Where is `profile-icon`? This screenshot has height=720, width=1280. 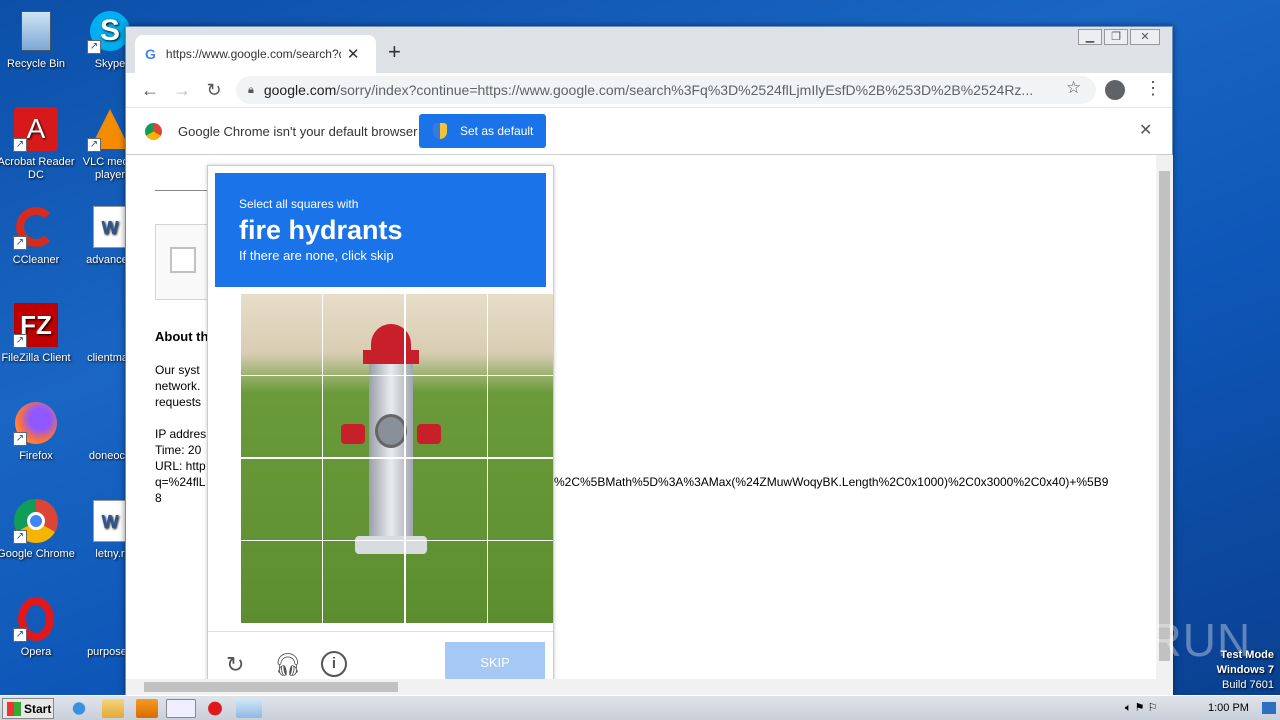 profile-icon is located at coordinates (1115, 90).